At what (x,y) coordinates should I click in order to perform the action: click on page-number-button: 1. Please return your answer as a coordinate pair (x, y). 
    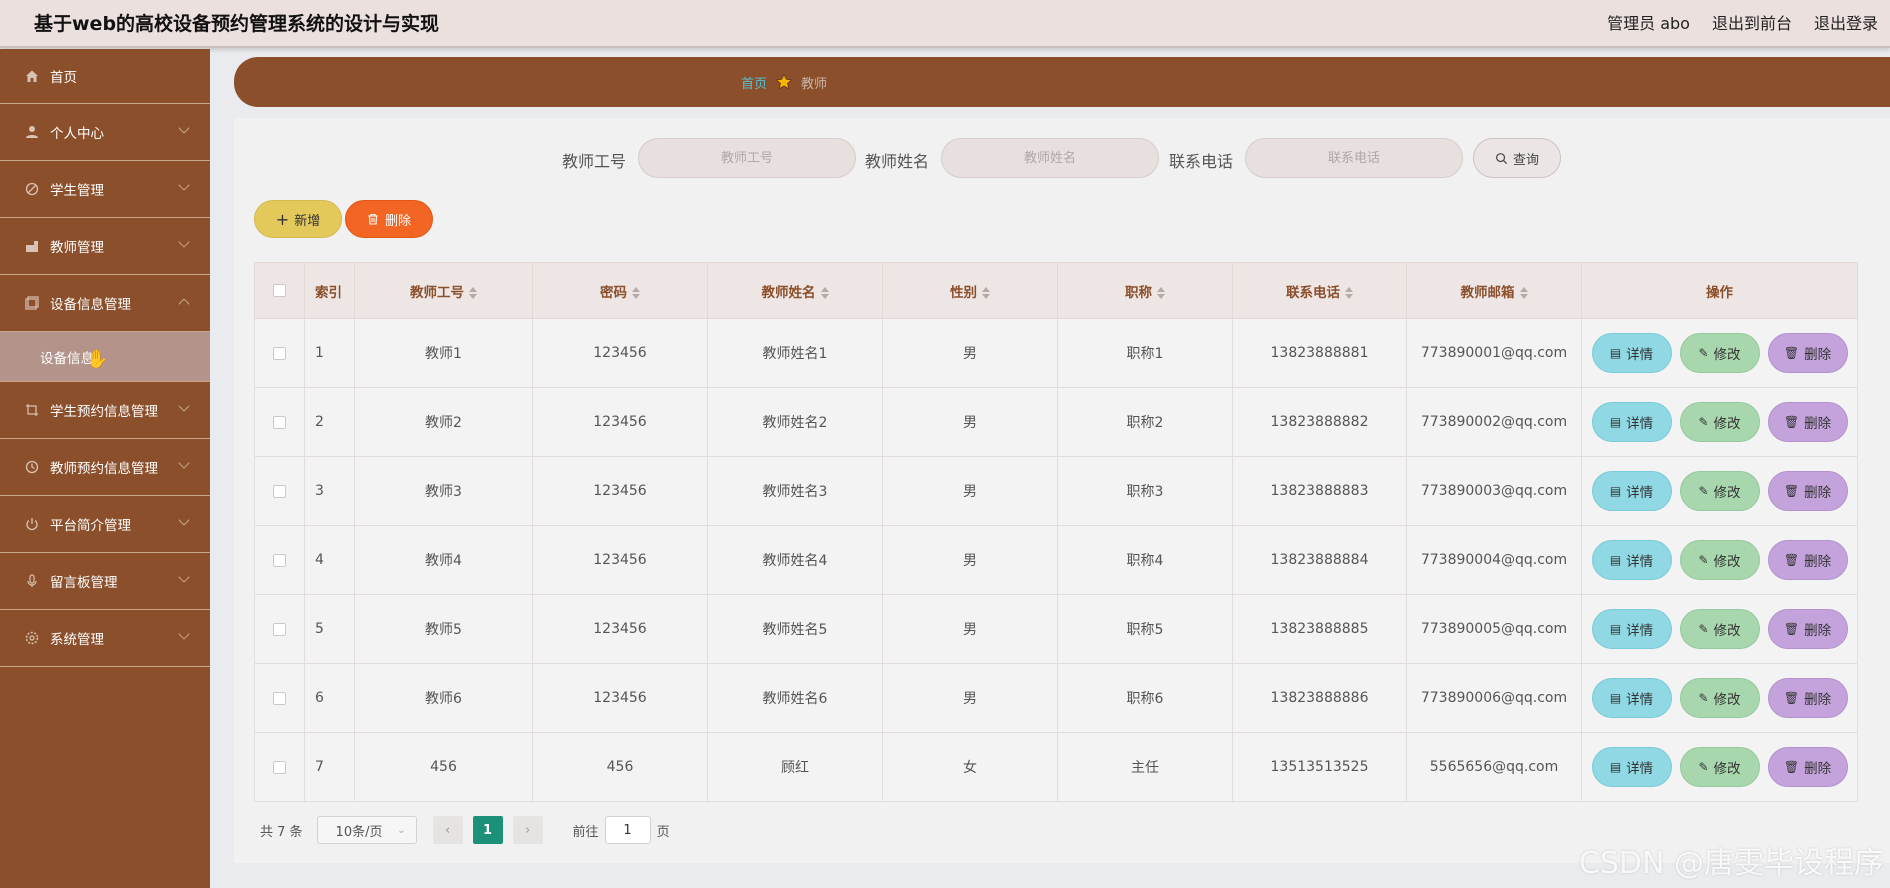
    Looking at the image, I should click on (487, 830).